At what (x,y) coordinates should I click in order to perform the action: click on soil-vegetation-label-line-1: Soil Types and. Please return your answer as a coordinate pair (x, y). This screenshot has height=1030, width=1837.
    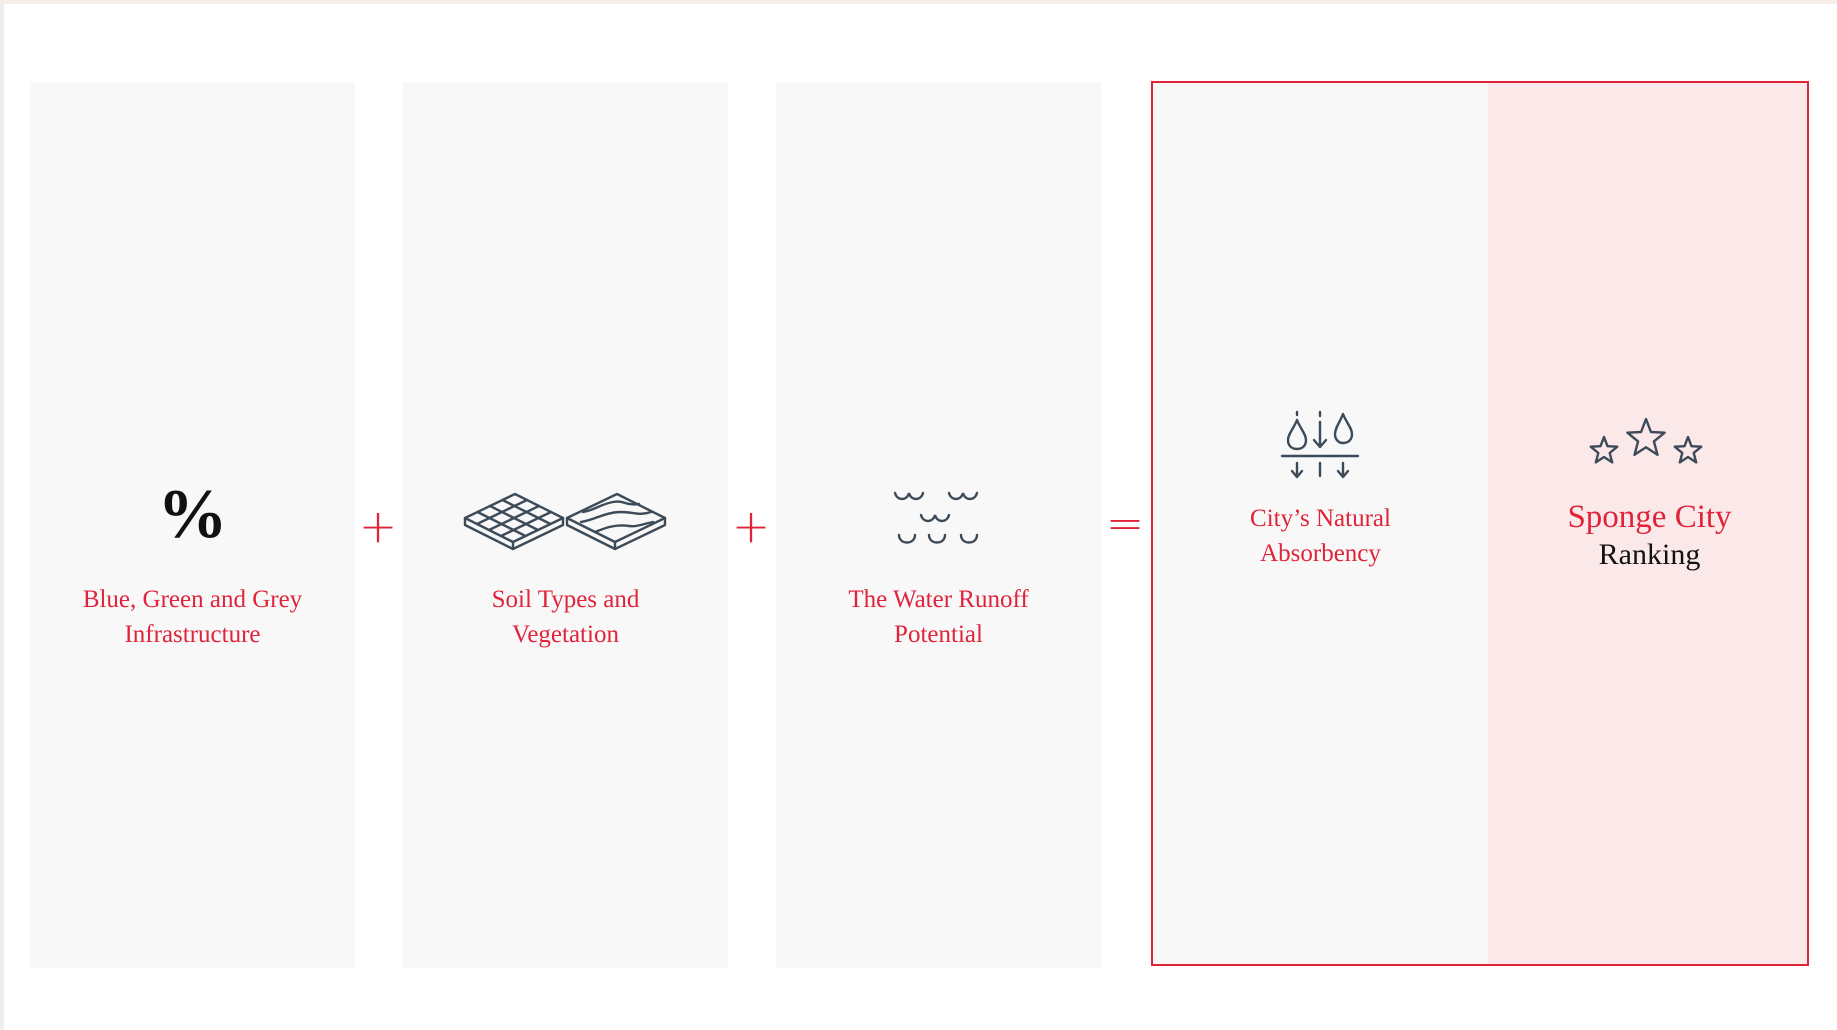
    Looking at the image, I should click on (565, 599).